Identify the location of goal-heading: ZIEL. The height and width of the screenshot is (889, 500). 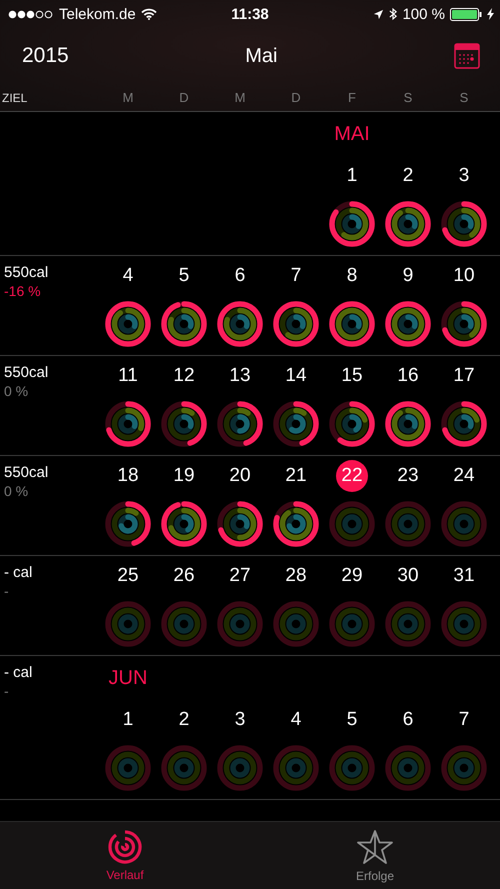
(14, 97).